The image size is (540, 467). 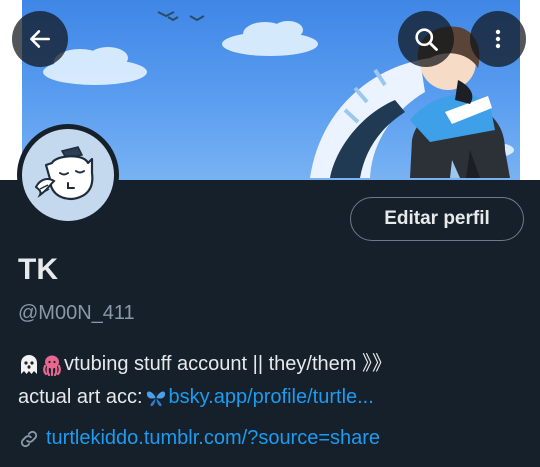 I want to click on display-name: TK, so click(x=38, y=269).